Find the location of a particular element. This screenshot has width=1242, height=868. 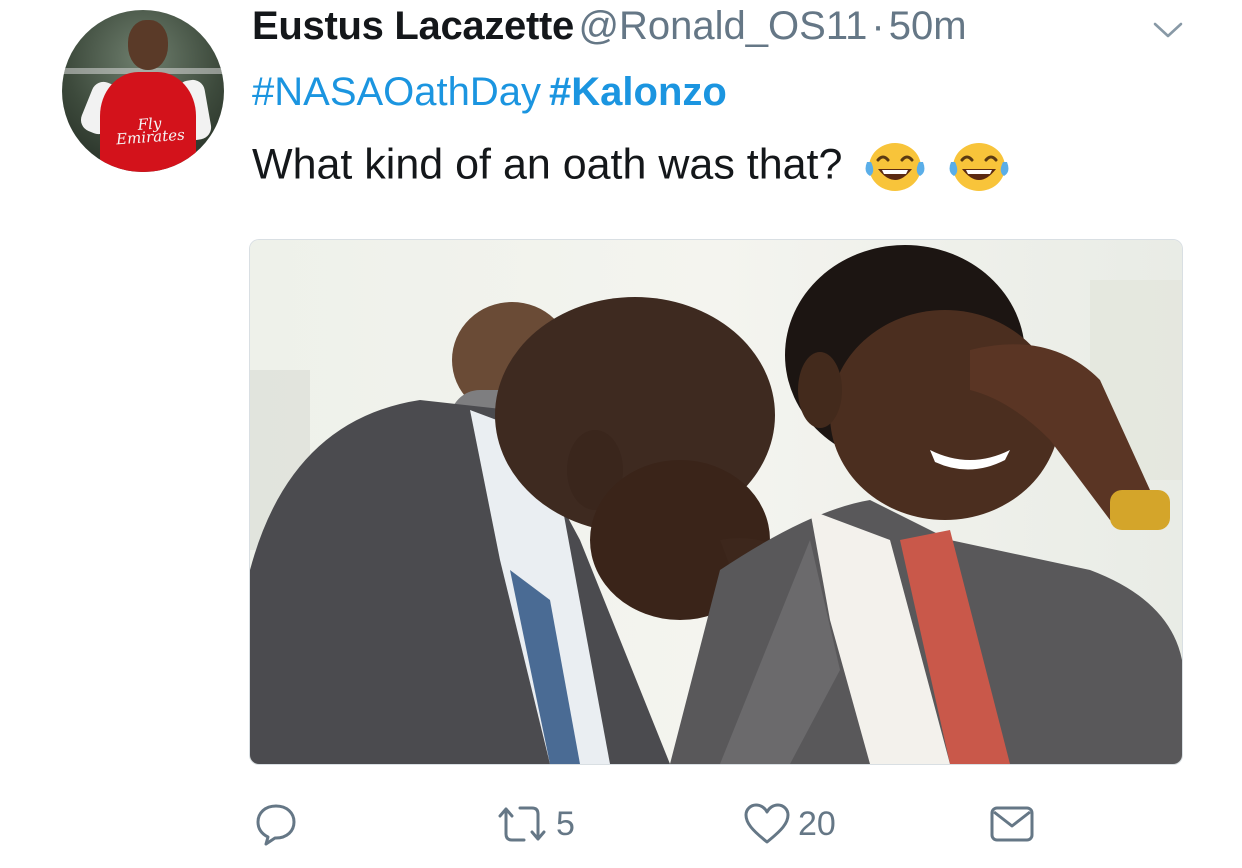

hashtag-line: #NASAOathDay #Kalonzo is located at coordinates (489, 92).